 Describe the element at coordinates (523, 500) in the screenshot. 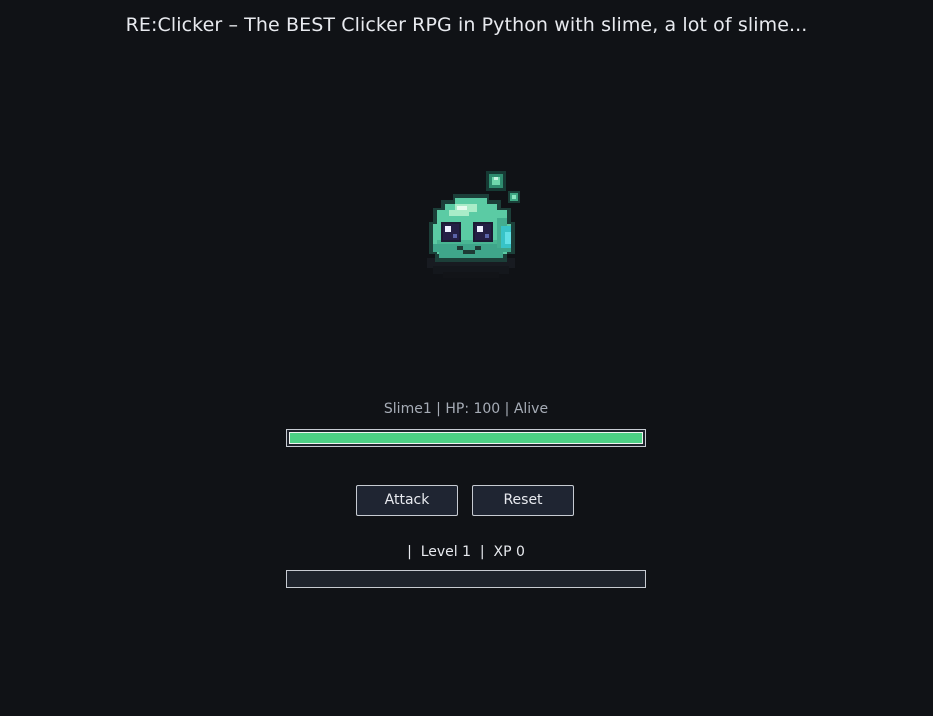

I see `reset-button: Reset` at that location.